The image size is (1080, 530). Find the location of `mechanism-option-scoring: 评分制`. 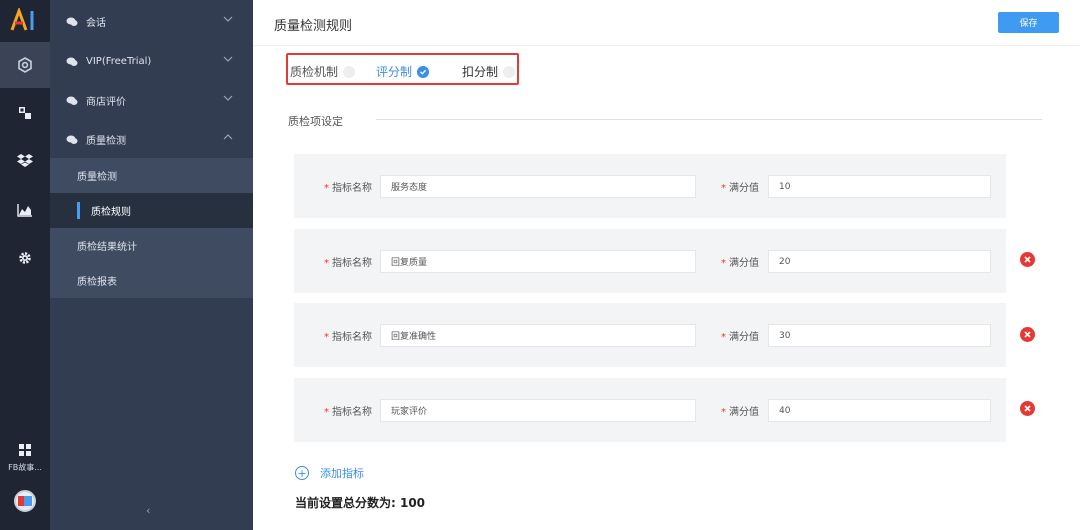

mechanism-option-scoring: 评分制 is located at coordinates (403, 71).